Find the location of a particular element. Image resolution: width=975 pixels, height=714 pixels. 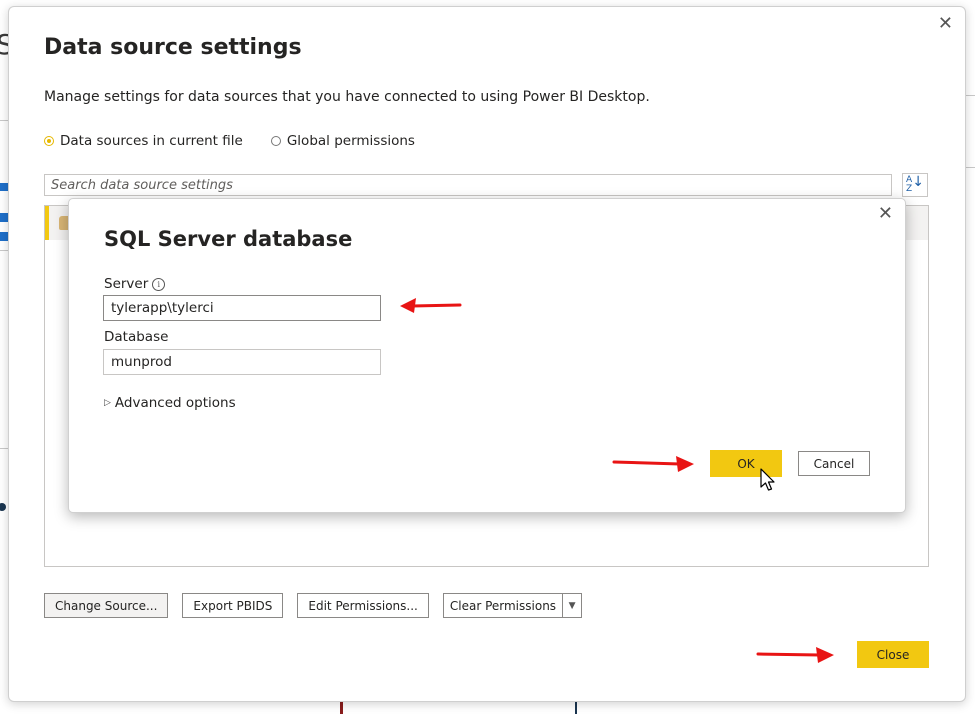

radio-label: Global permissions is located at coordinates (350, 141).